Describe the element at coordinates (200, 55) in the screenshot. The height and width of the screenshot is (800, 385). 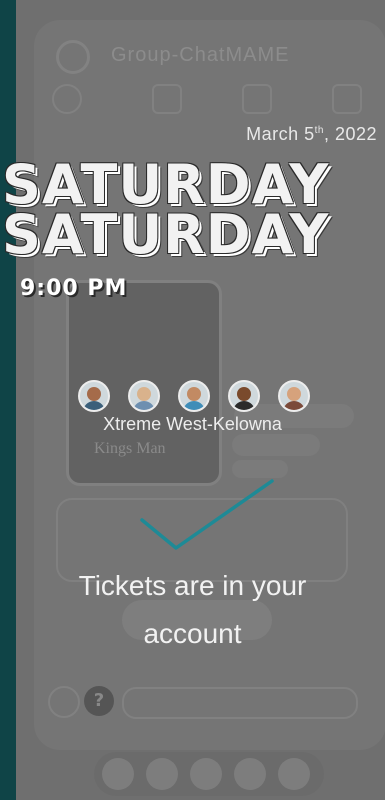
I see `chat-title: Group-ChatMAME` at that location.